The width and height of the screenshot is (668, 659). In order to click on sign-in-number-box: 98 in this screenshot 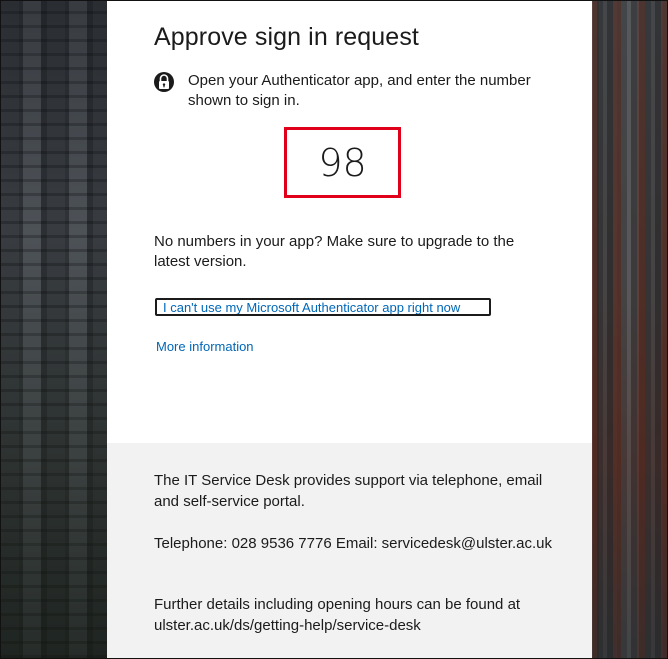, I will do `click(342, 162)`.